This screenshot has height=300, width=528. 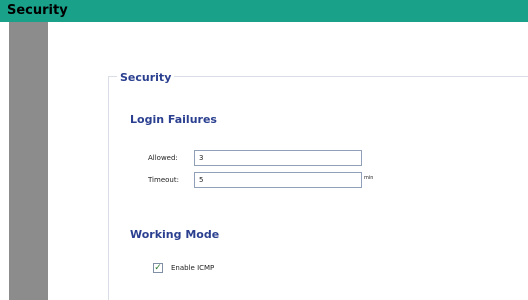 I want to click on enable-icmp-checkbox: ✓, so click(x=158, y=268).